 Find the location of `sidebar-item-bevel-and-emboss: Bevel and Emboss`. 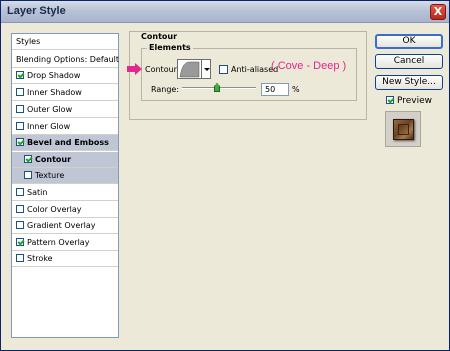

sidebar-item-bevel-and-emboss: Bevel and Emboss is located at coordinates (65, 143).